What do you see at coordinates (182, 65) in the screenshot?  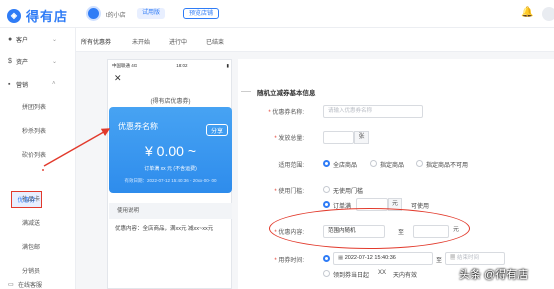 I see `phone-time: 18:02` at bounding box center [182, 65].